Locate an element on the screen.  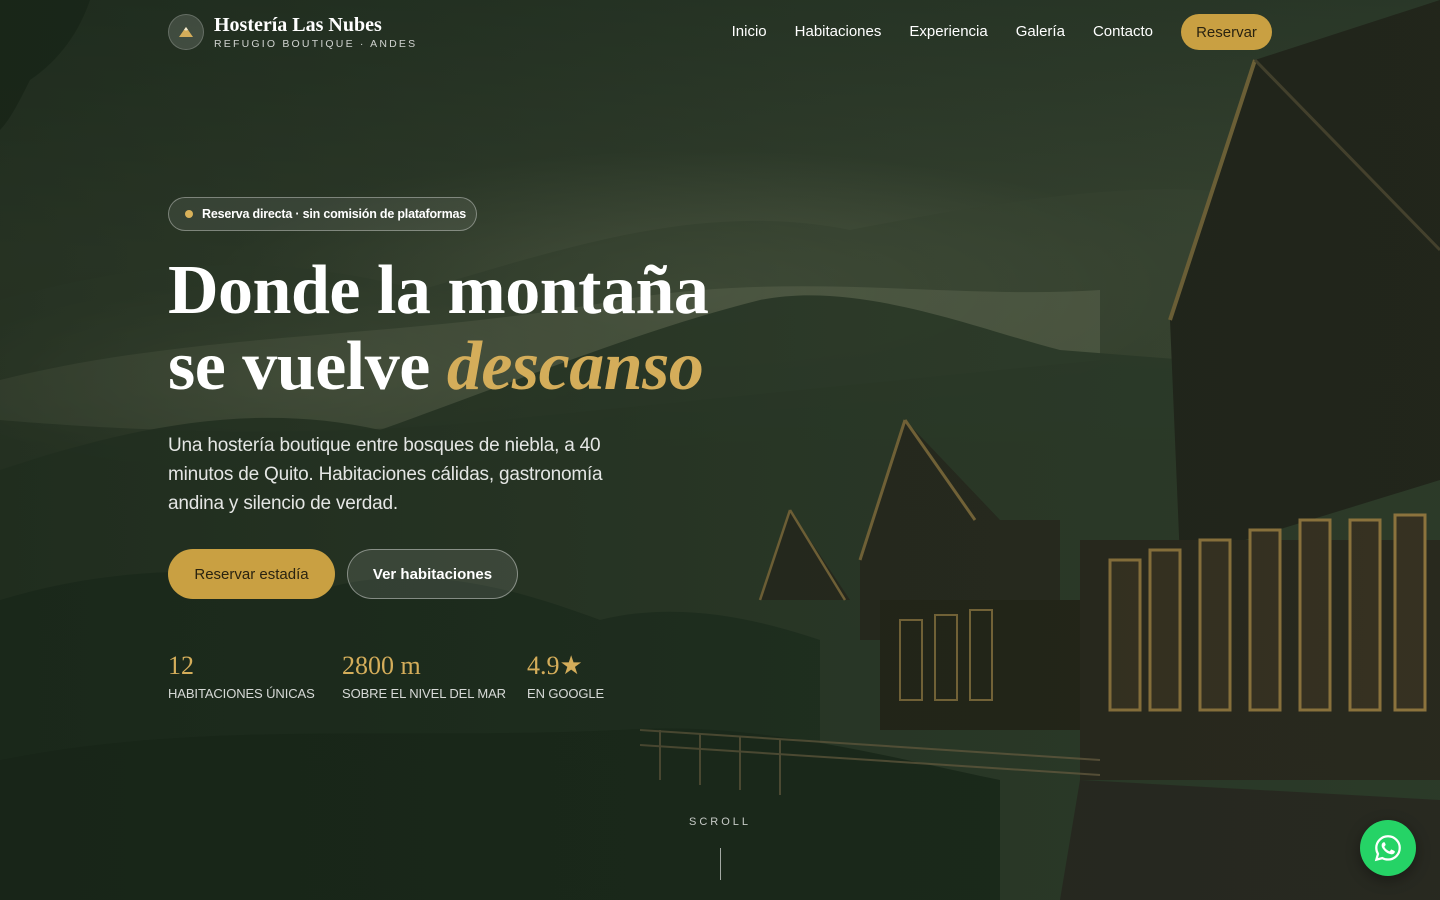
headline-line-2: se vuelve is located at coordinates (299, 366).